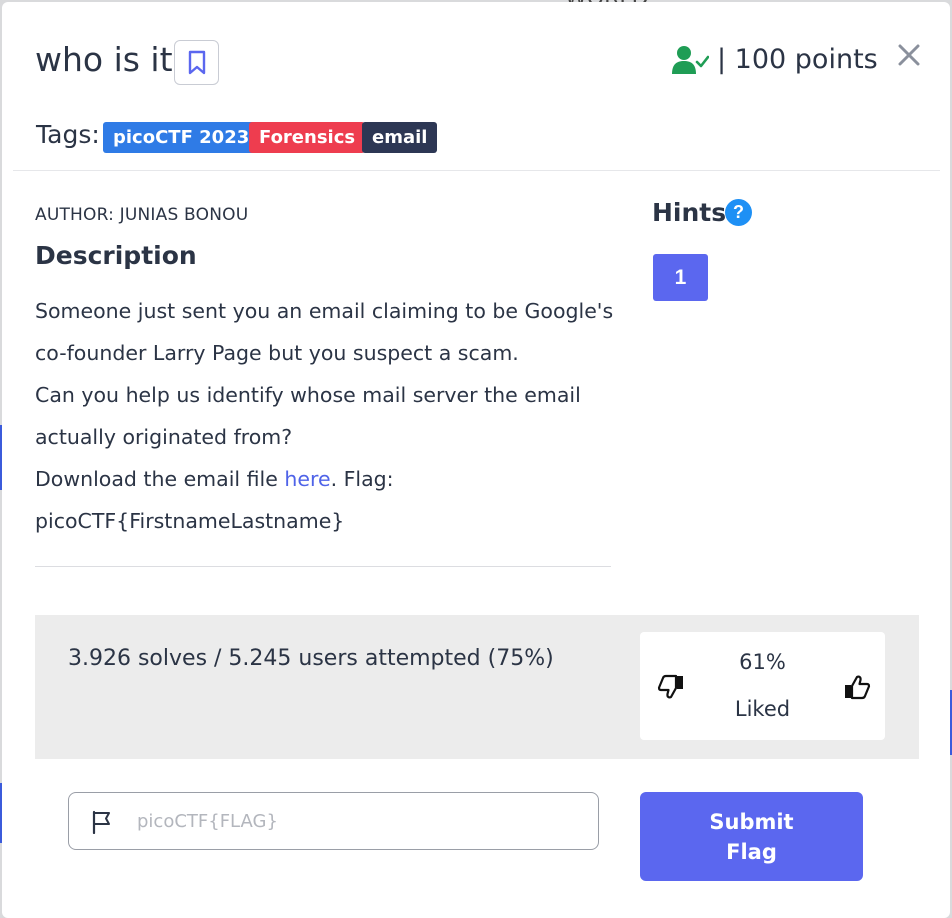 Image resolution: width=952 pixels, height=918 pixels. What do you see at coordinates (181, 137) in the screenshot?
I see `tag-event: picoCTF 2023` at bounding box center [181, 137].